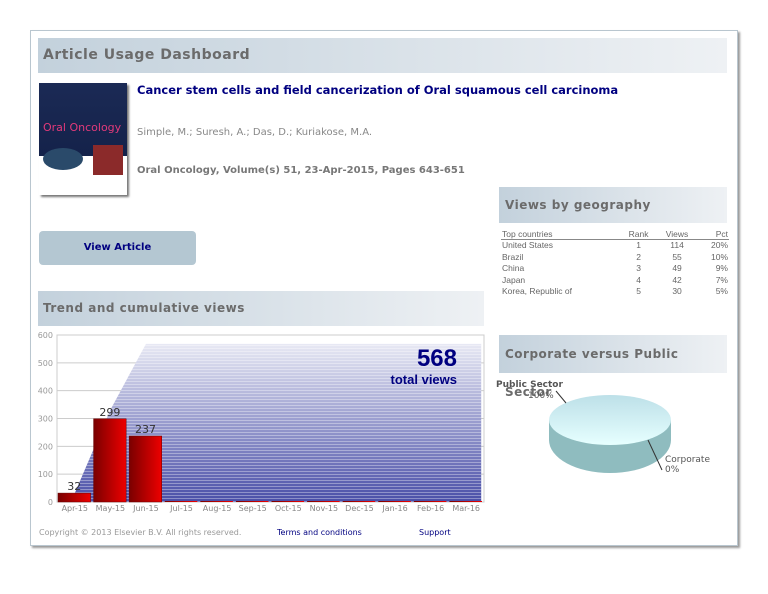  Describe the element at coordinates (45, 391) in the screenshot. I see `y-tick-label: 400` at that location.